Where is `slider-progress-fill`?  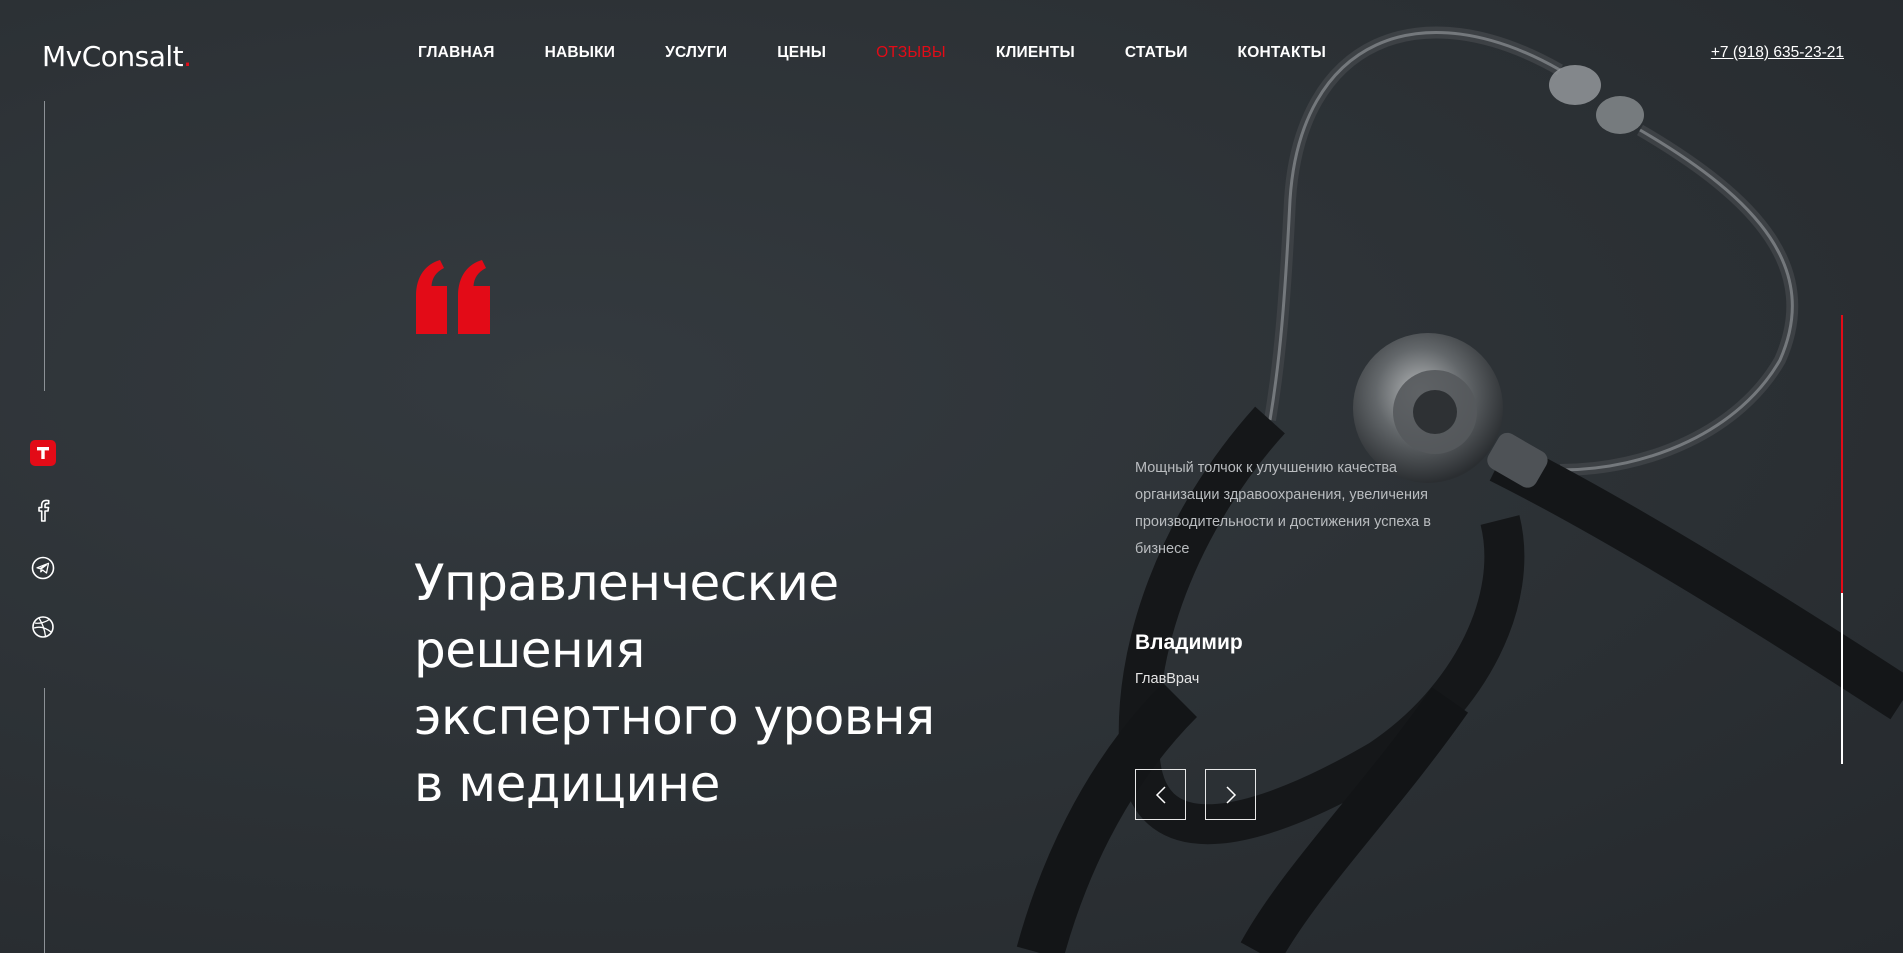 slider-progress-fill is located at coordinates (1842, 454).